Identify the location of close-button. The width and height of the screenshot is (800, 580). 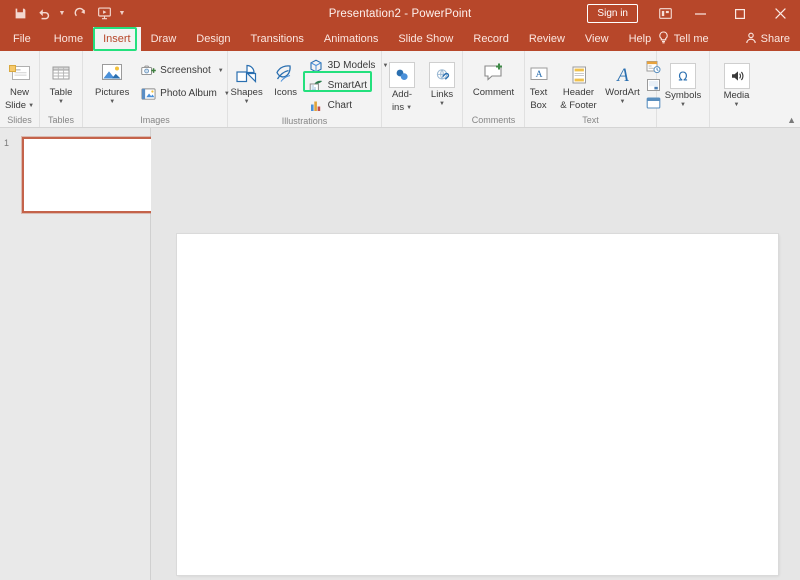
(780, 13).